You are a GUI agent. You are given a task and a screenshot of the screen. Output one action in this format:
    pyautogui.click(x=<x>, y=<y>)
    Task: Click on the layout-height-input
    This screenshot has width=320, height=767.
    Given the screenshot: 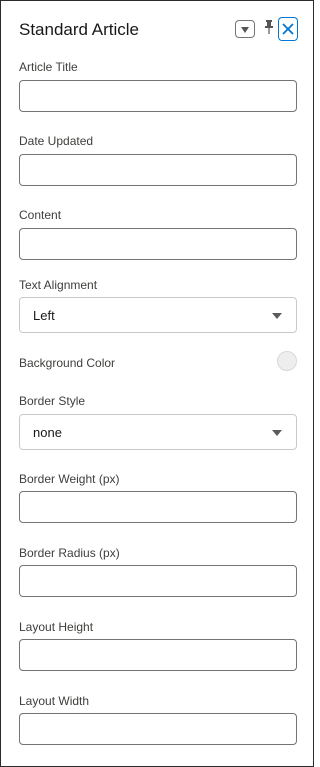 What is the action you would take?
    pyautogui.click(x=158, y=655)
    